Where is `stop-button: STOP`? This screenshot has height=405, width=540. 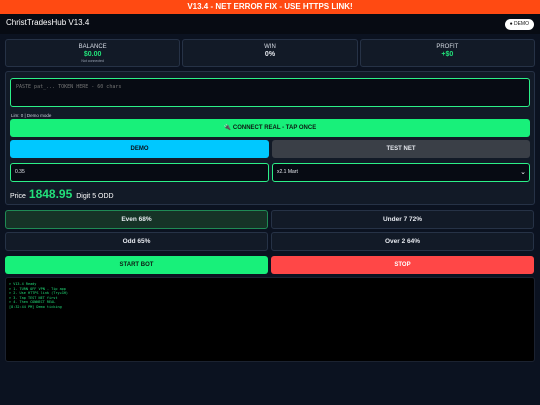 stop-button: STOP is located at coordinates (402, 265).